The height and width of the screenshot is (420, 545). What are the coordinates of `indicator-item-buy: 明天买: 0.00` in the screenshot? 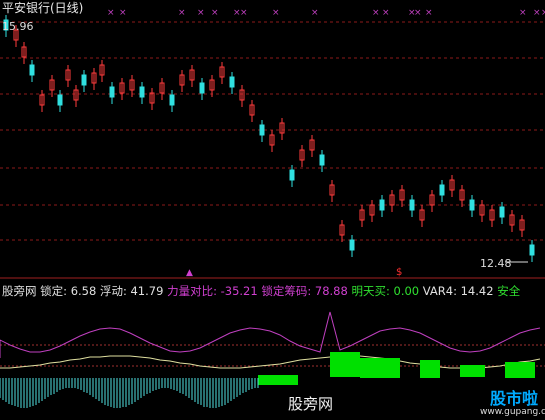 It's located at (385, 291).